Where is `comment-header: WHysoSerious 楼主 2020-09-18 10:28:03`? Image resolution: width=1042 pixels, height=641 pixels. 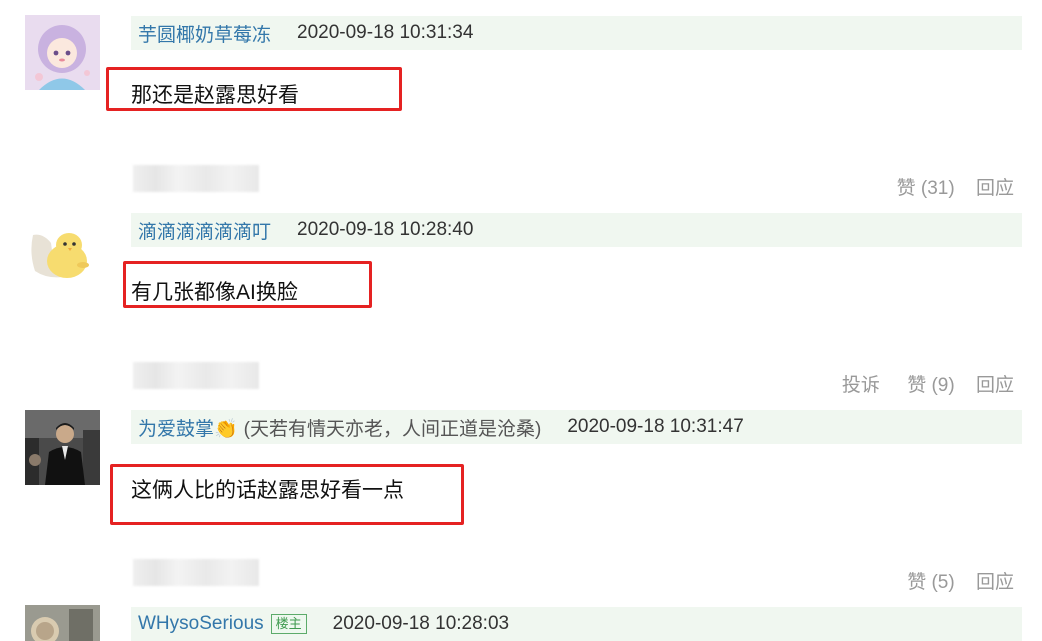 comment-header: WHysoSerious 楼主 2020-09-18 10:28:03 is located at coordinates (576, 624).